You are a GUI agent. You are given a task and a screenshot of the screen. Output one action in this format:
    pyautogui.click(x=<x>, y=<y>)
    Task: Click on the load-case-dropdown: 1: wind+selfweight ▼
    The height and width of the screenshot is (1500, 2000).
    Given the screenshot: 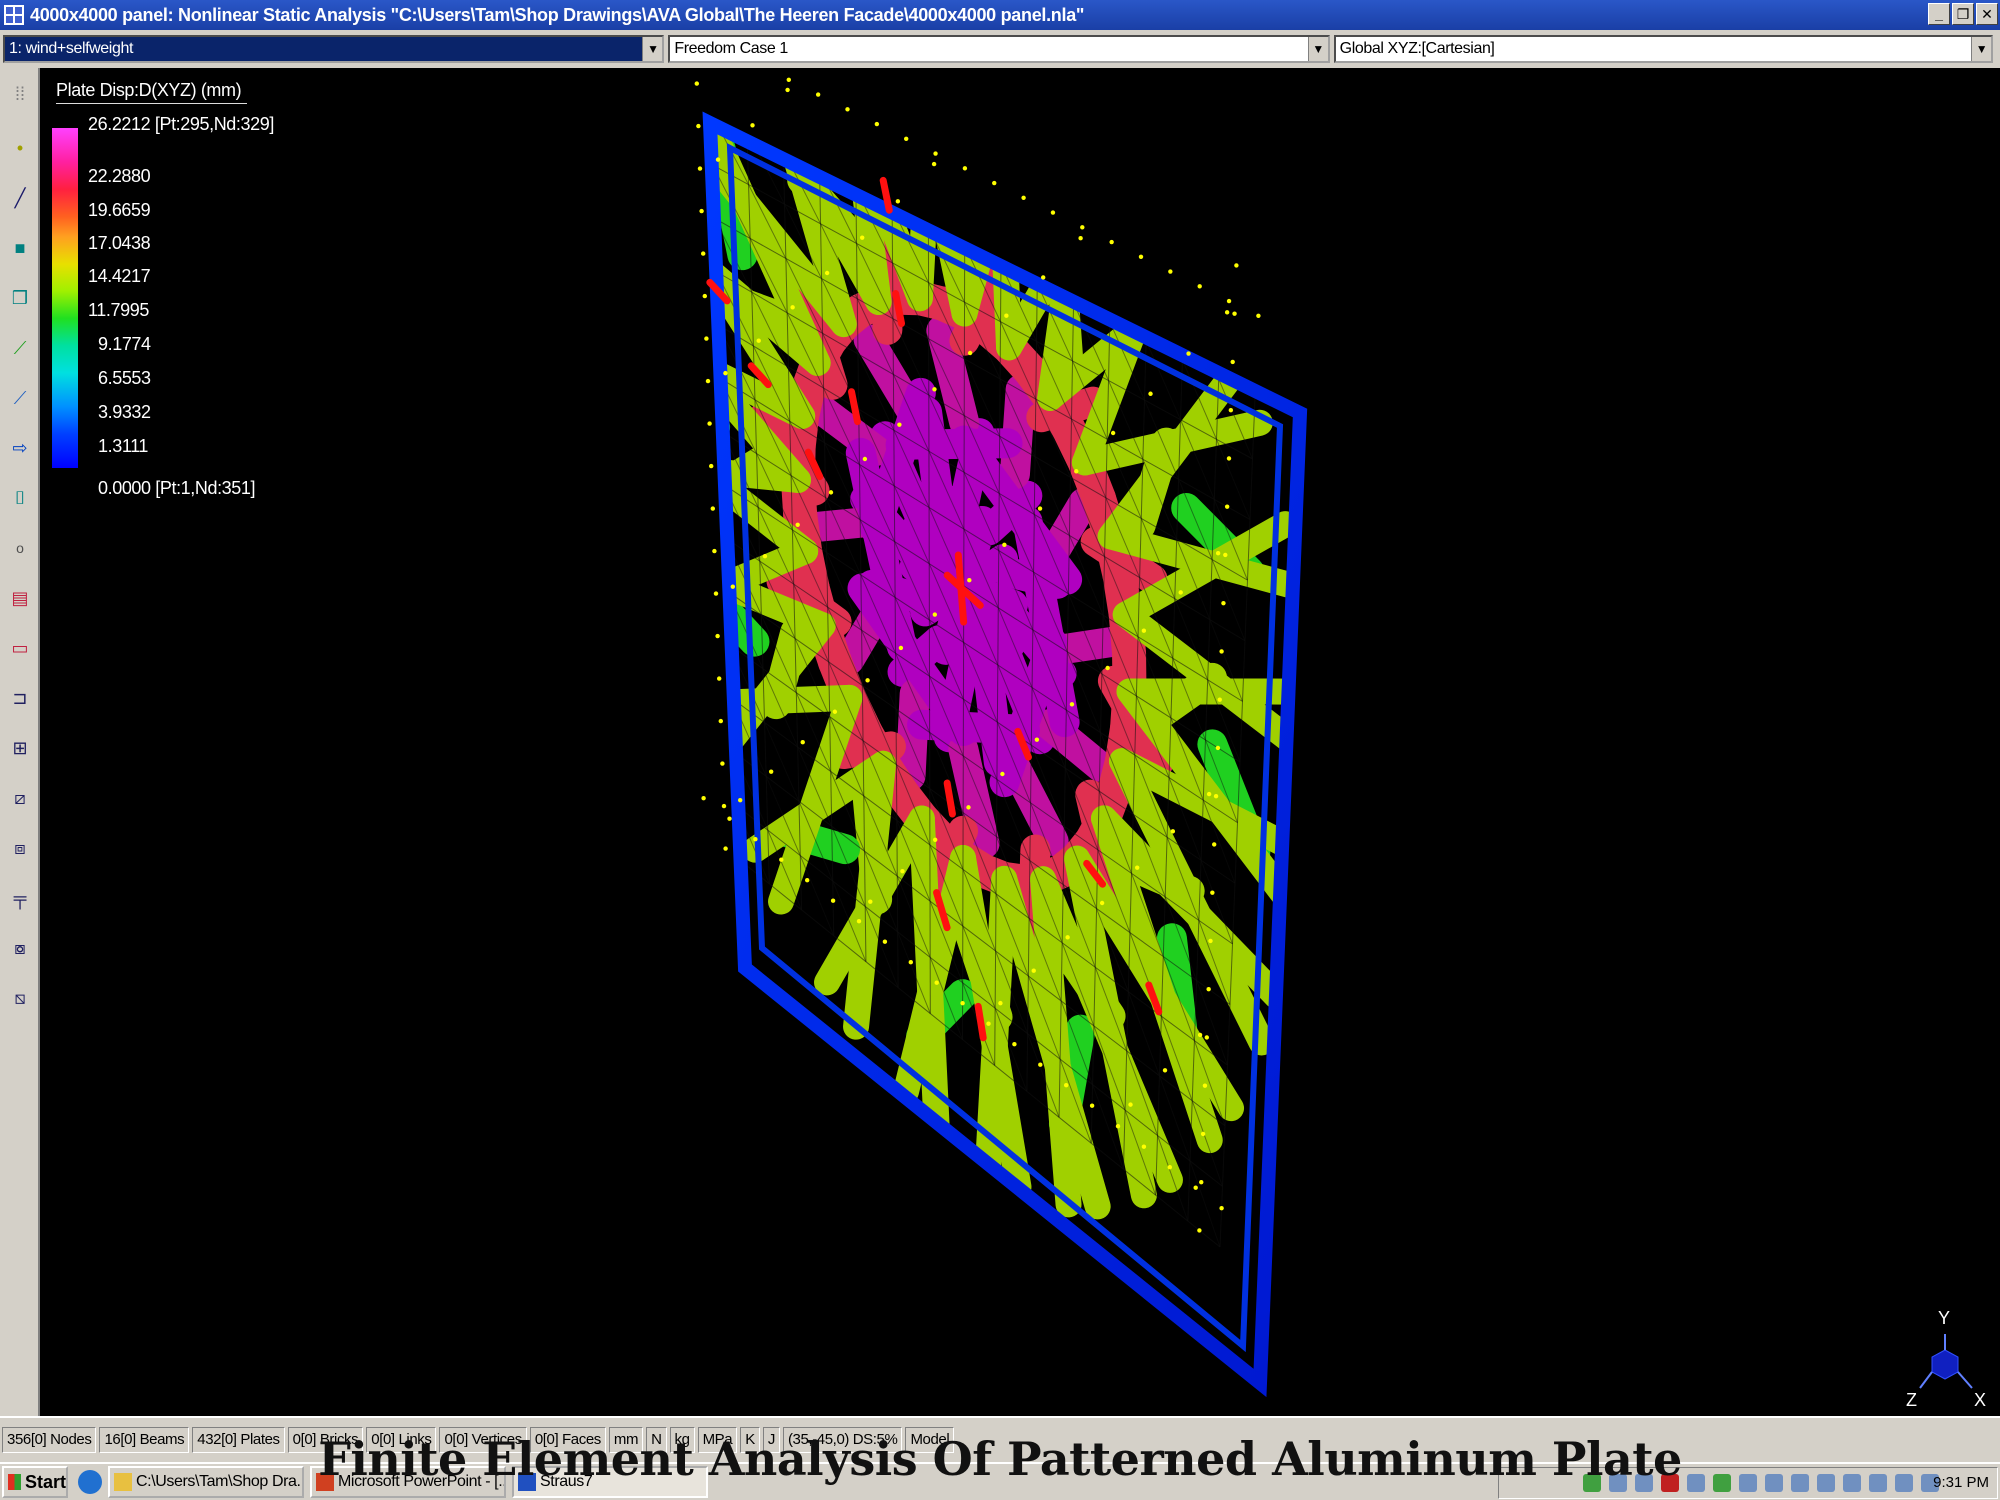 What is the action you would take?
    pyautogui.click(x=334, y=49)
    